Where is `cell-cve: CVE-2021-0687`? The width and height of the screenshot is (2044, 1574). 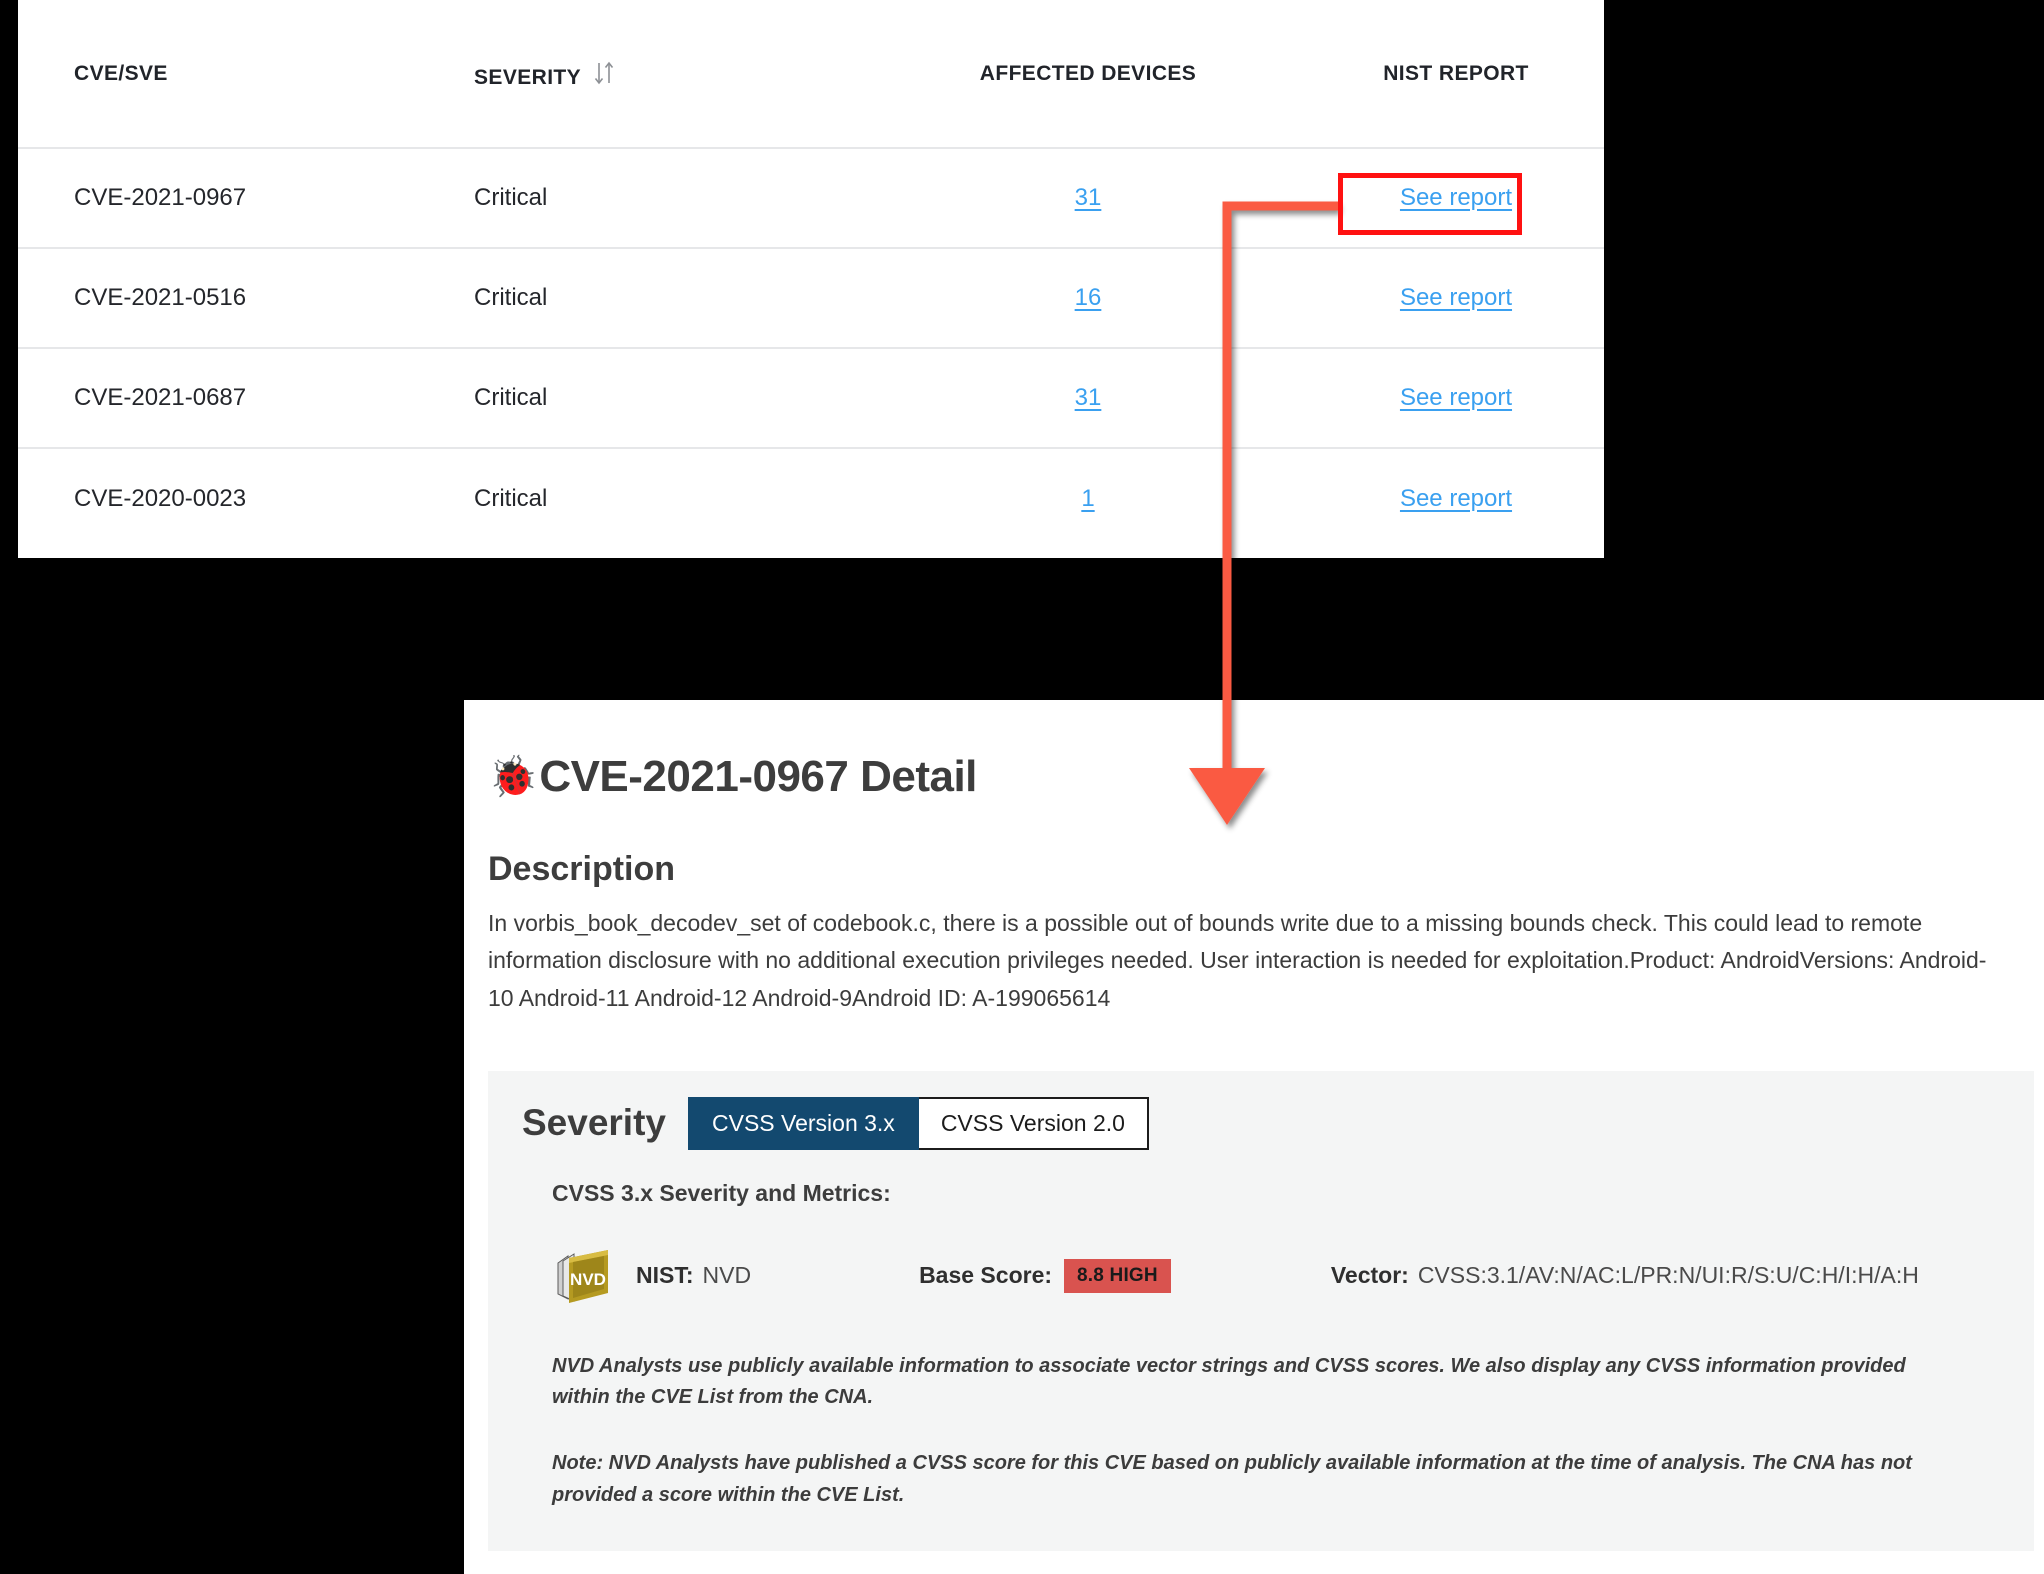
cell-cve: CVE-2021-0687 is located at coordinates (223, 398).